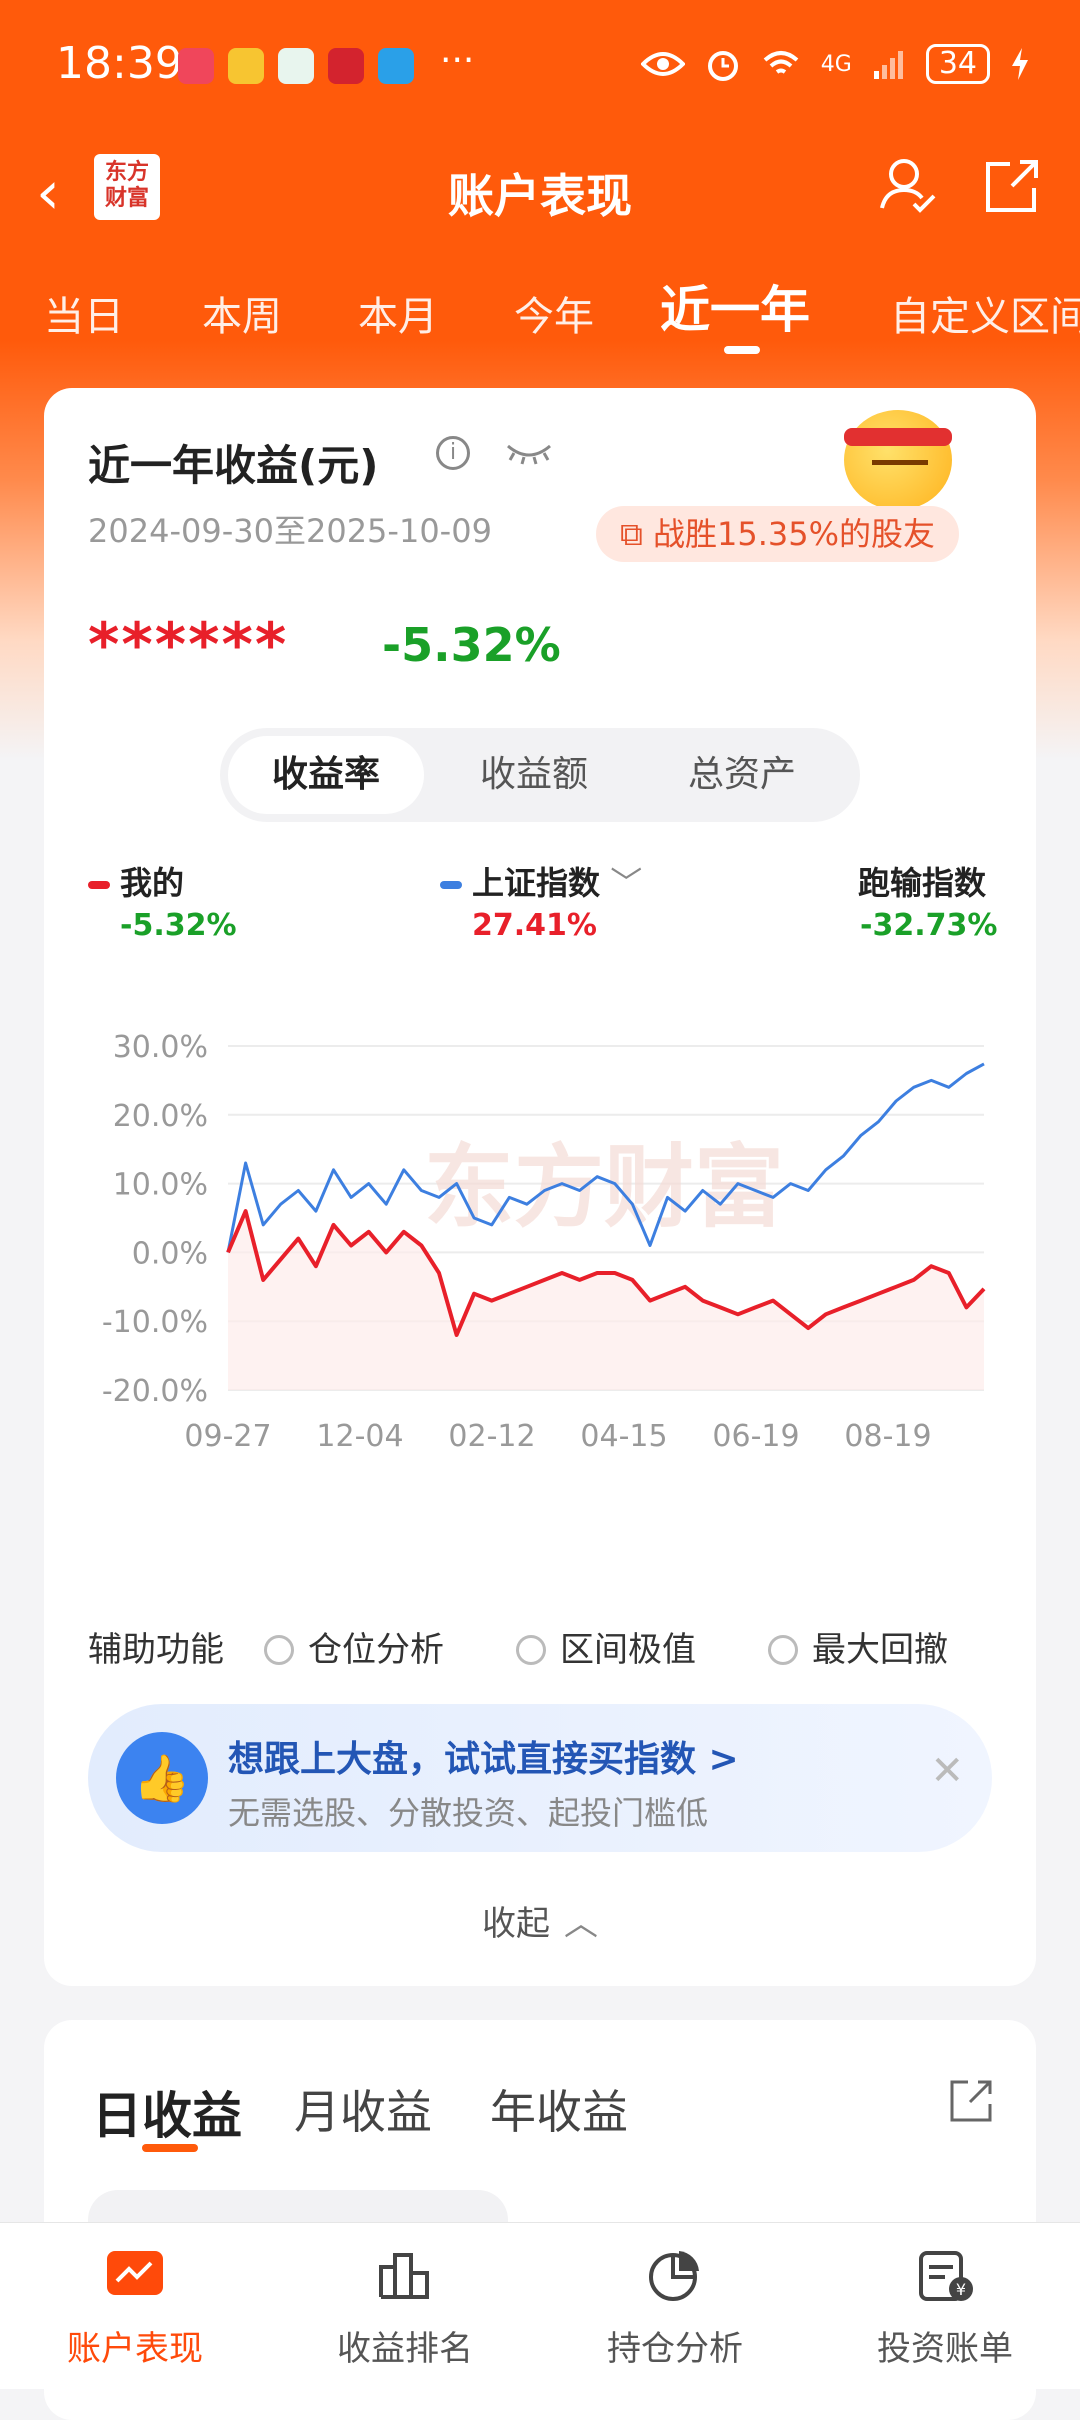 The width and height of the screenshot is (1080, 2420). What do you see at coordinates (675, 2308) in the screenshot?
I see `bottom-tab-holdings: 持仓分析` at bounding box center [675, 2308].